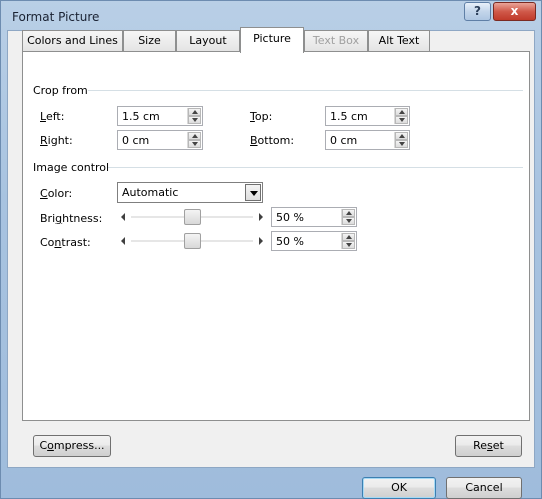 The height and width of the screenshot is (499, 542). I want to click on crop-top-spinner: 1.5 cm, so click(367, 116).